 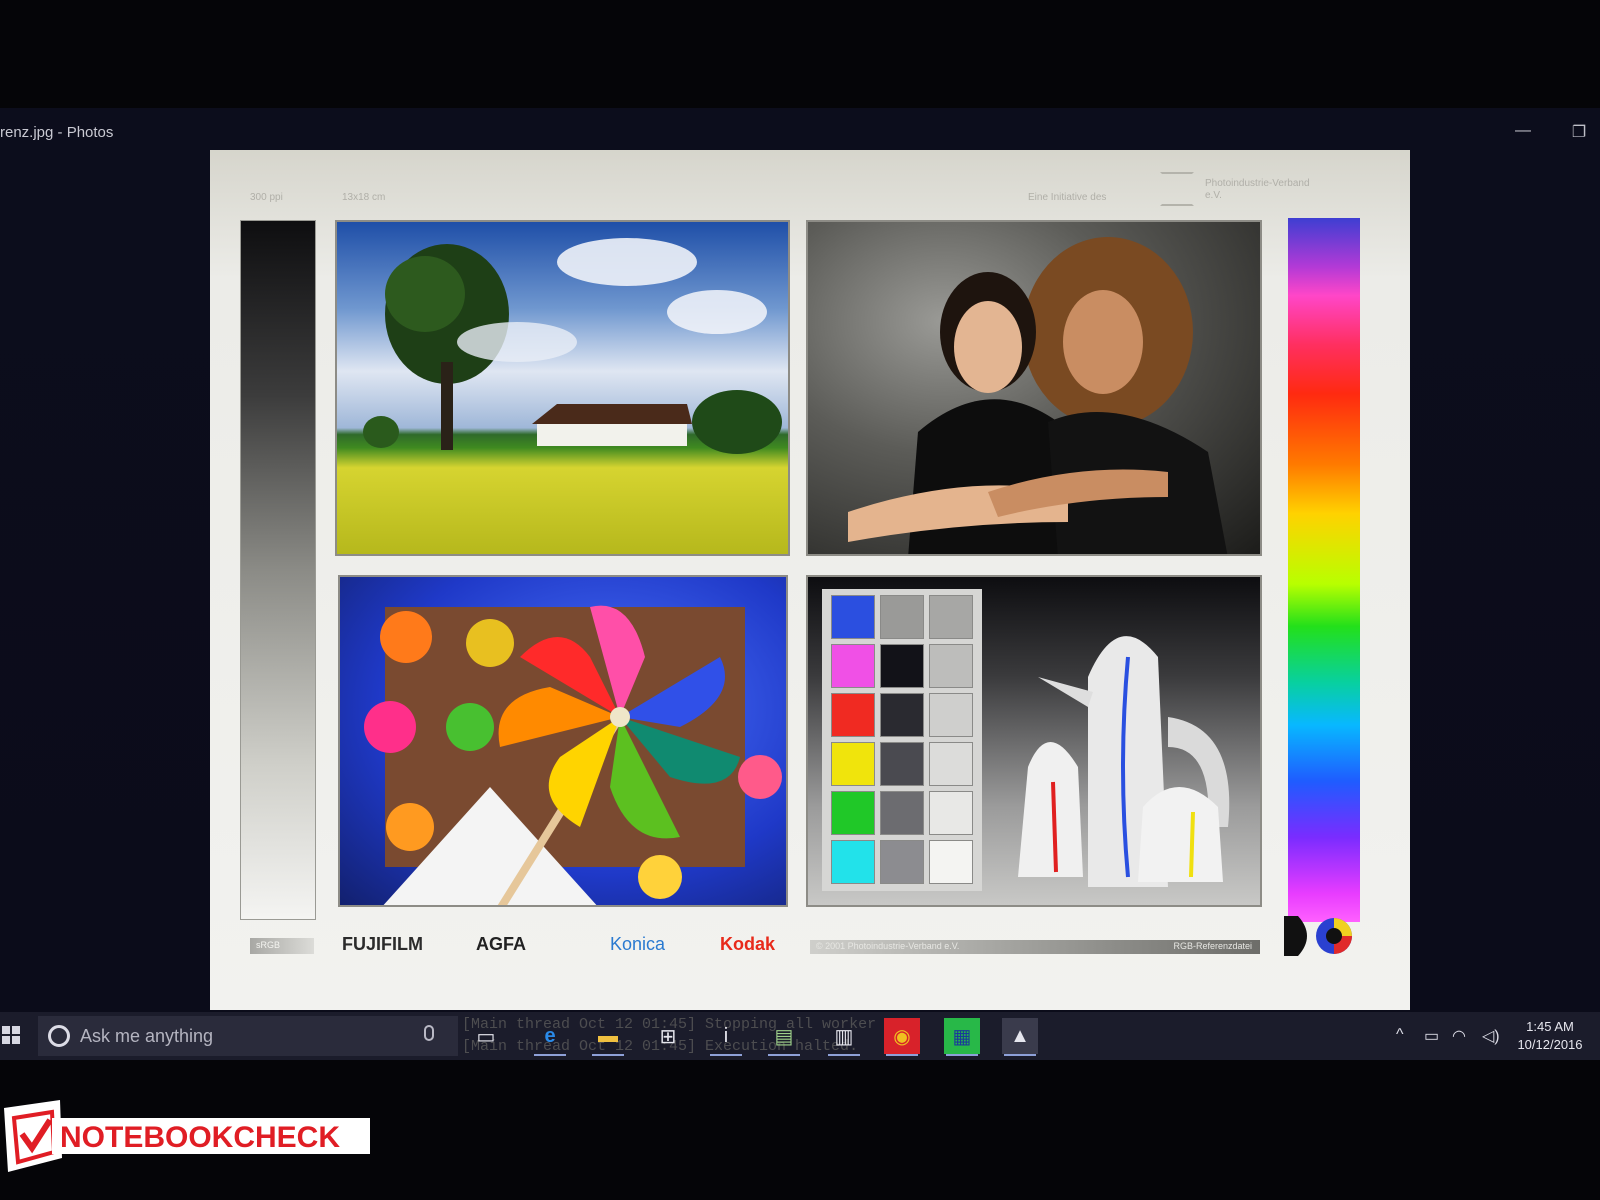 What do you see at coordinates (550, 1037) in the screenshot?
I see `edge-icon: e` at bounding box center [550, 1037].